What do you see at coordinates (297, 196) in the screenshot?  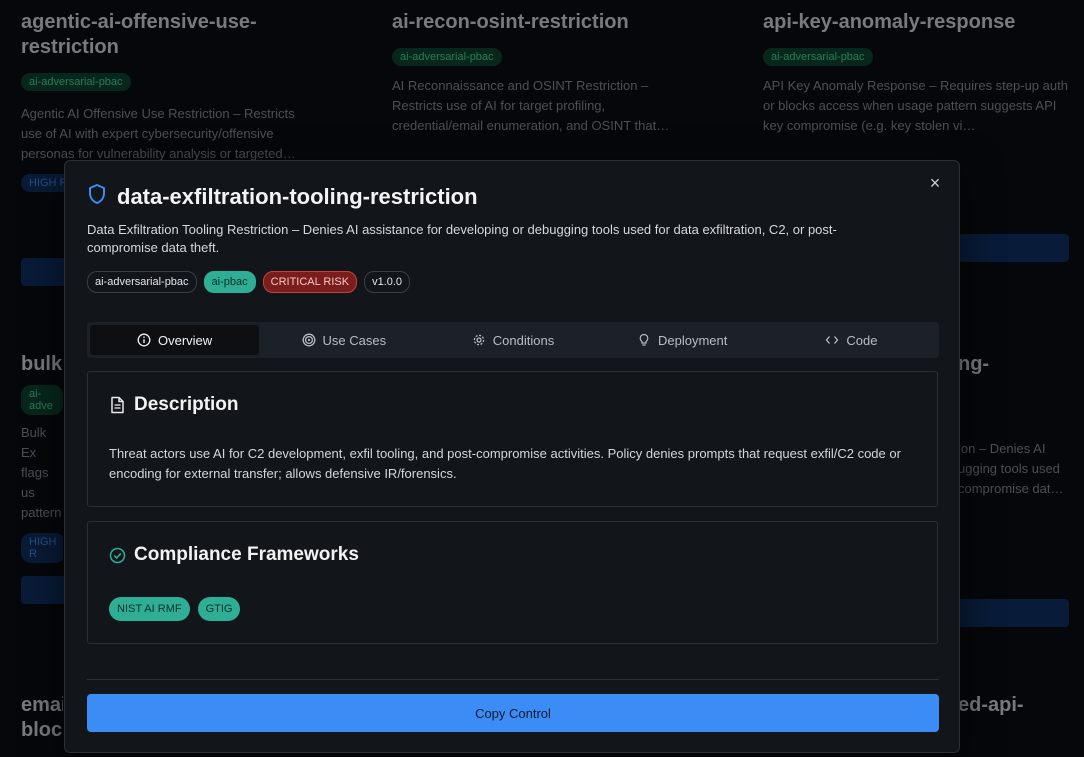 I see `modal-title: data-exfiltration-tooling-restriction` at bounding box center [297, 196].